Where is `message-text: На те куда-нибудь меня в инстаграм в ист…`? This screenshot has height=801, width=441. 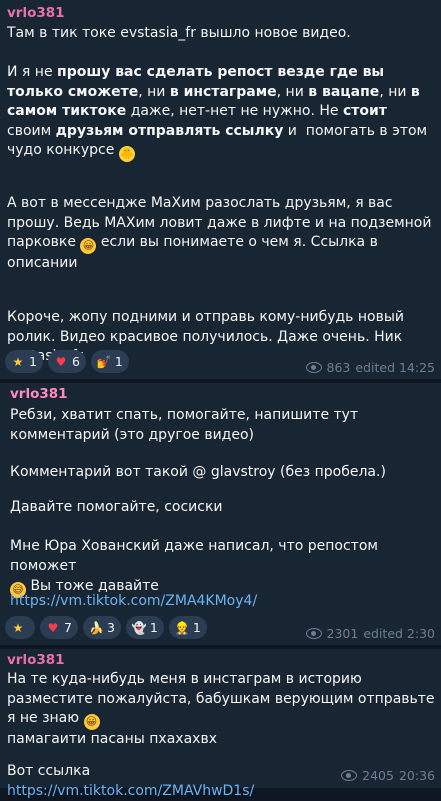 message-text: На те куда-нибудь меня в инстаграм в ист… is located at coordinates (223, 709).